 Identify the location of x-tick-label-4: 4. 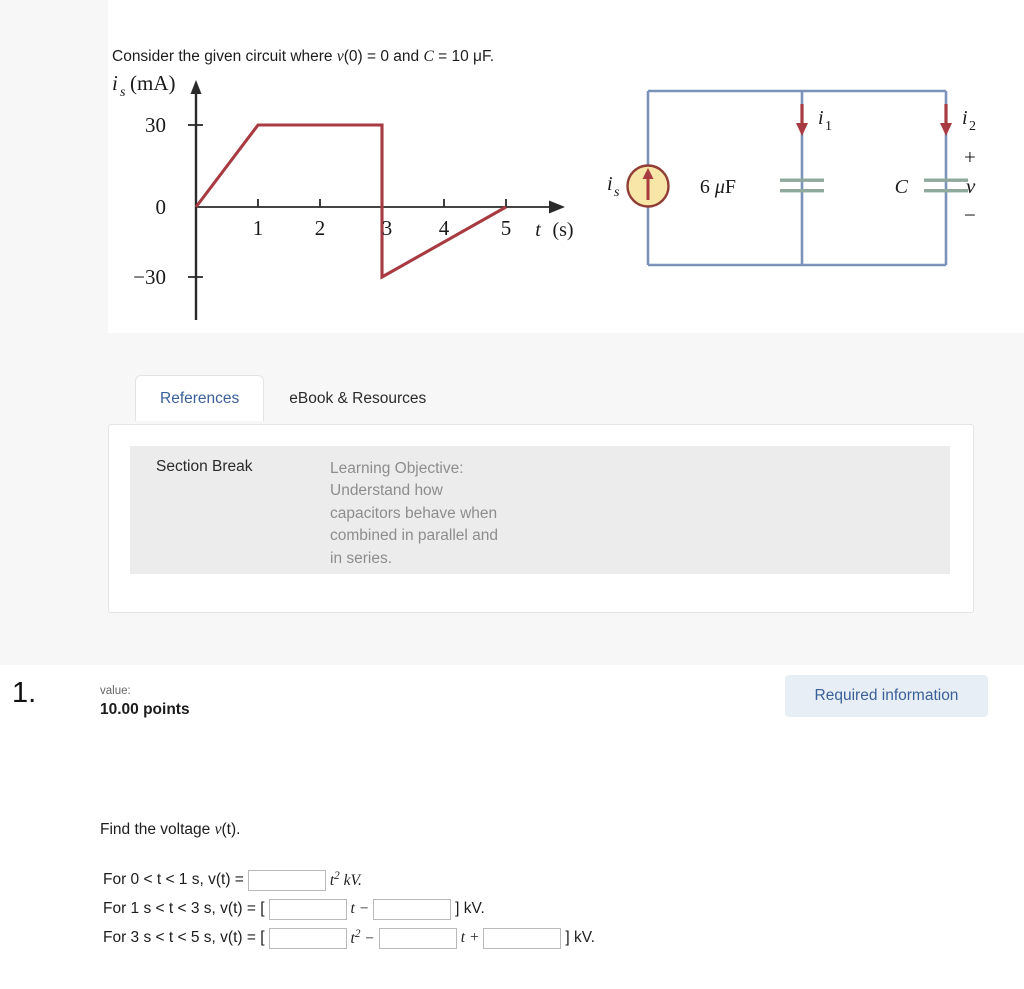
(444, 228).